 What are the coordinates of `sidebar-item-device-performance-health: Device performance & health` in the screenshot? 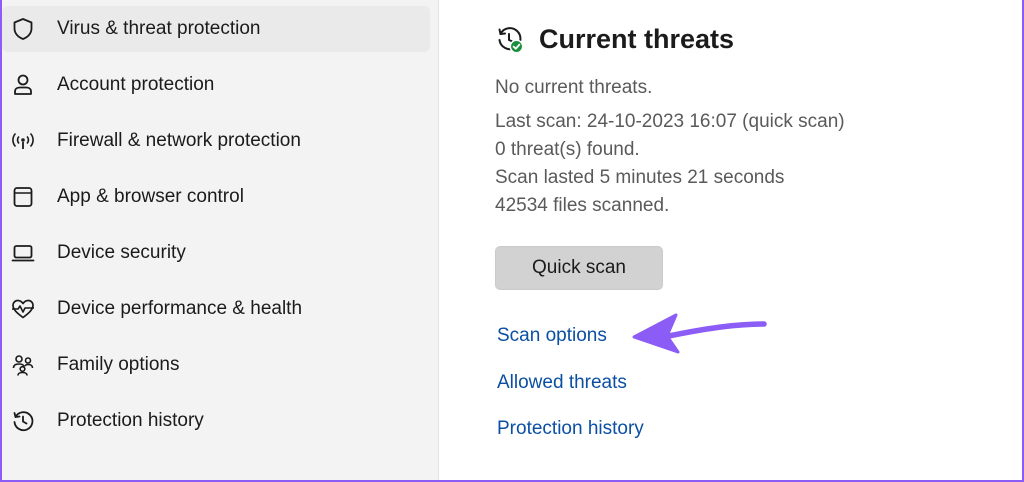 It's located at (216, 309).